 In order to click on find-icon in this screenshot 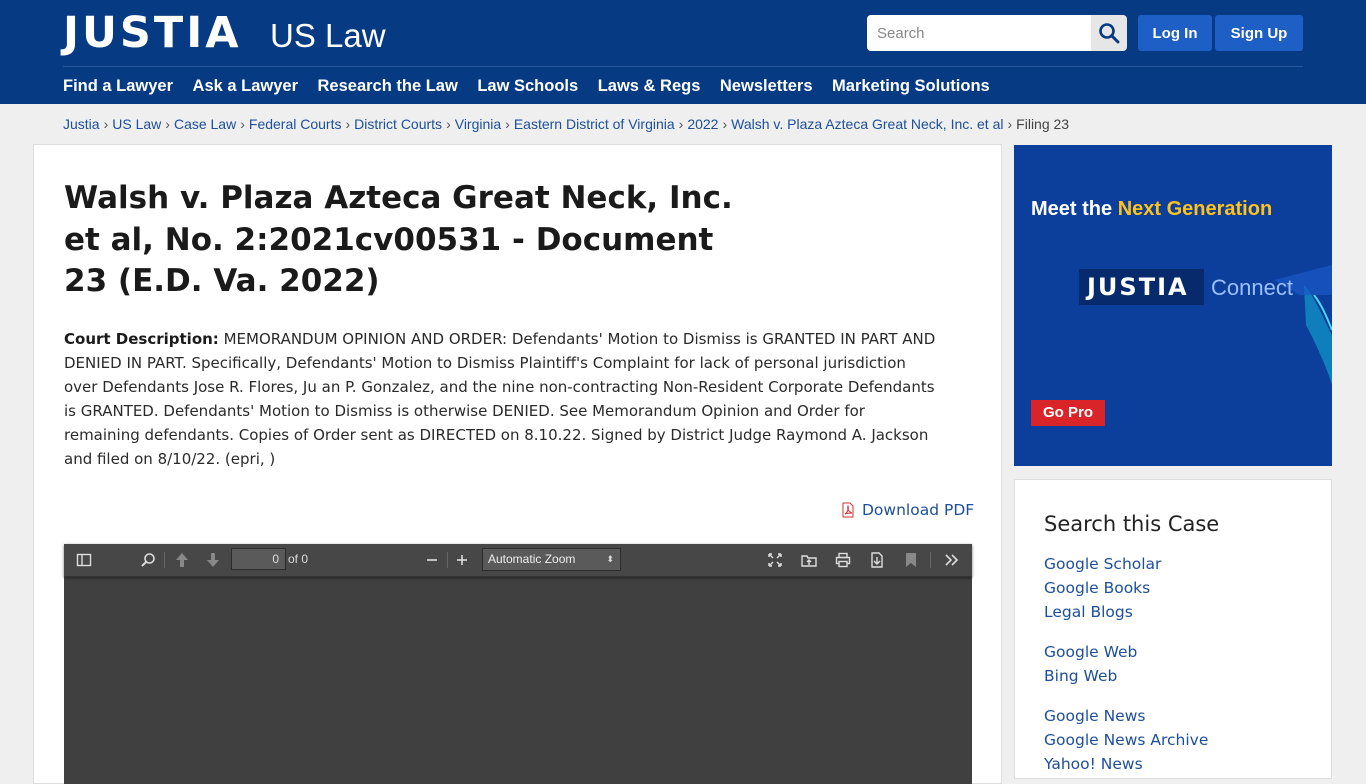, I will do `click(148, 560)`.